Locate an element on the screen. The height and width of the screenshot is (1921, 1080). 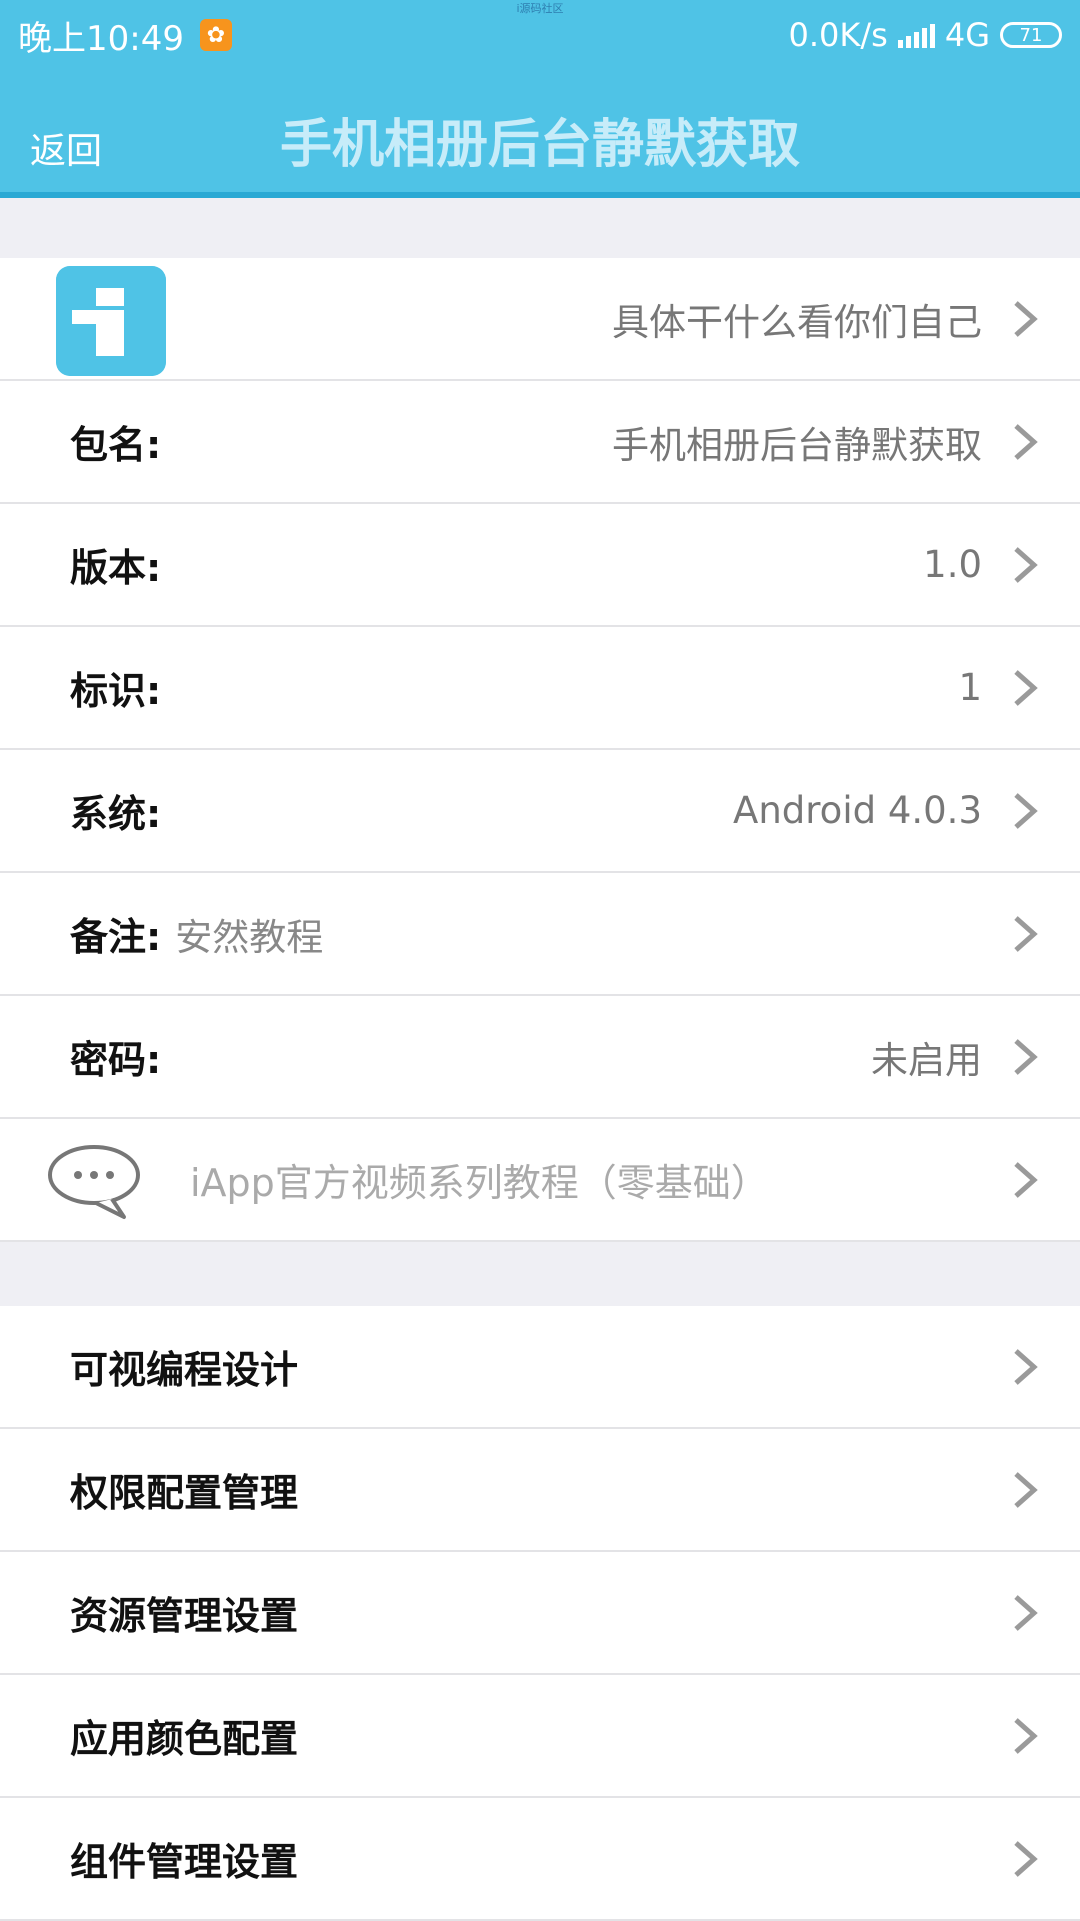
battery-icon: 71 is located at coordinates (1031, 35).